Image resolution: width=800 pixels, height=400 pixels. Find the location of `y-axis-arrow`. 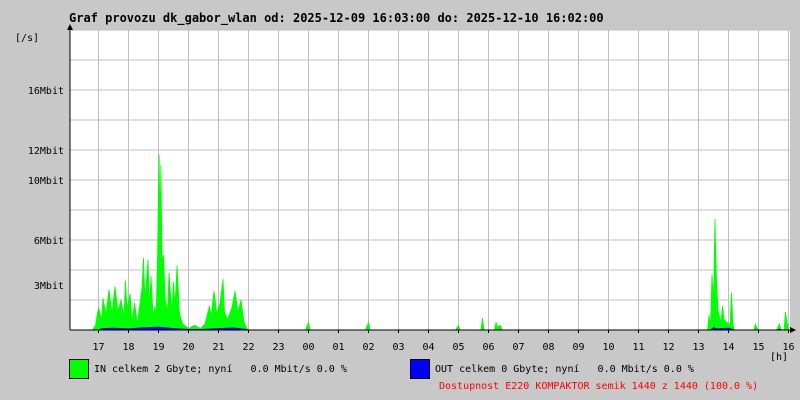

y-axis-arrow is located at coordinates (70, 27).